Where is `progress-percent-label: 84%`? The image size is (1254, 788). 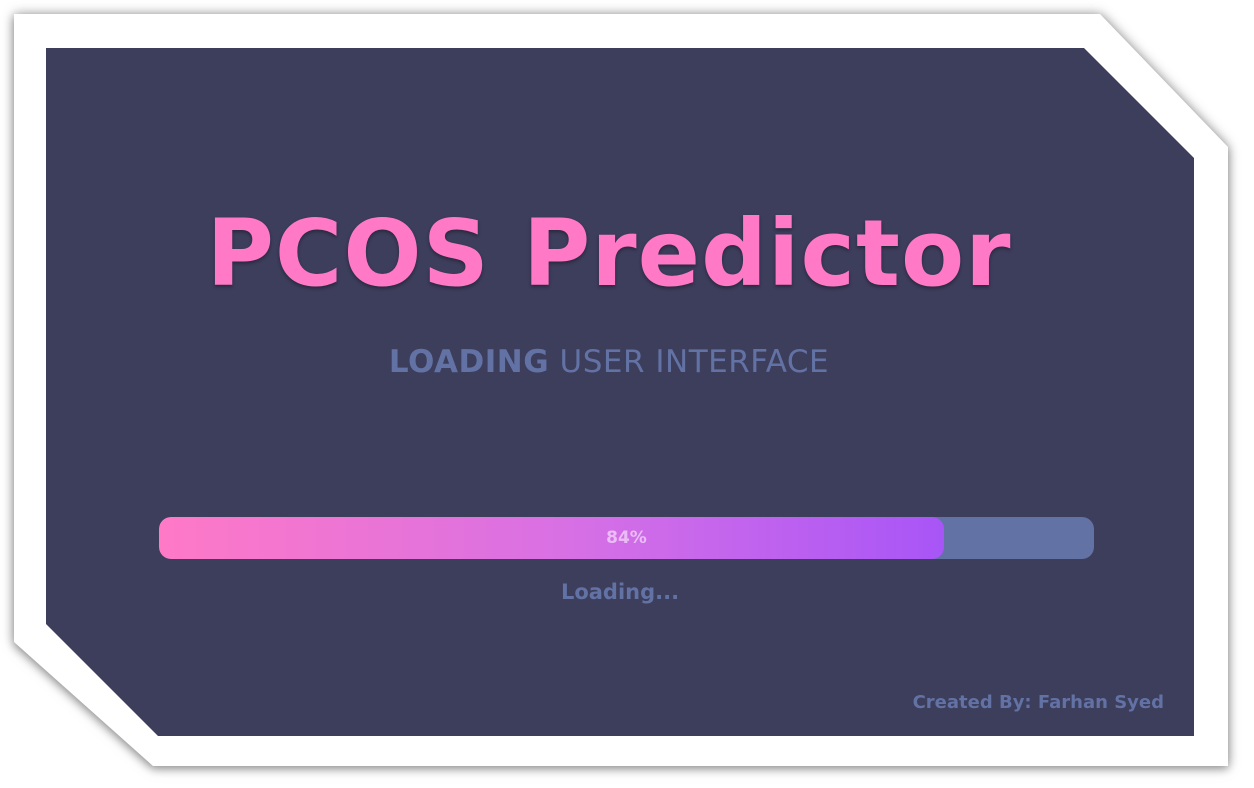 progress-percent-label: 84% is located at coordinates (626, 538).